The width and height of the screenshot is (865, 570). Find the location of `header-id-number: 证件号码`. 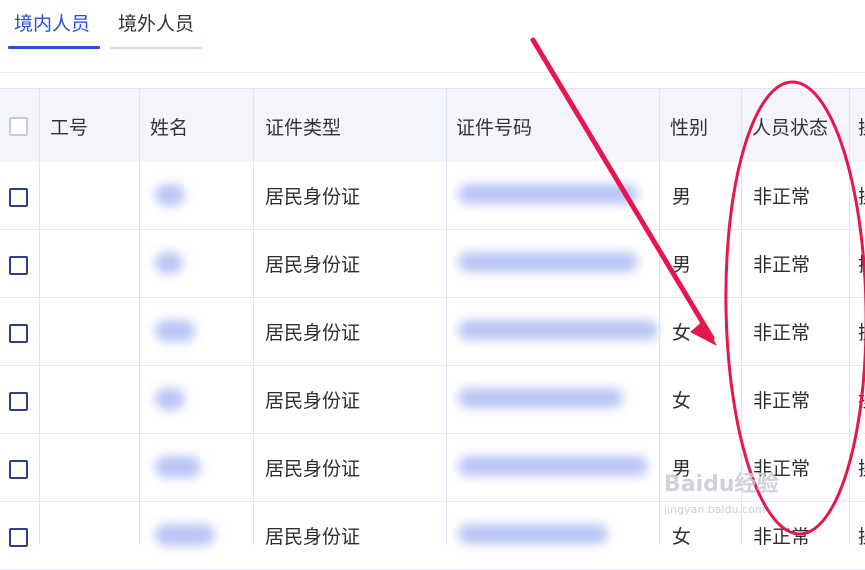

header-id-number: 证件号码 is located at coordinates (494, 126).